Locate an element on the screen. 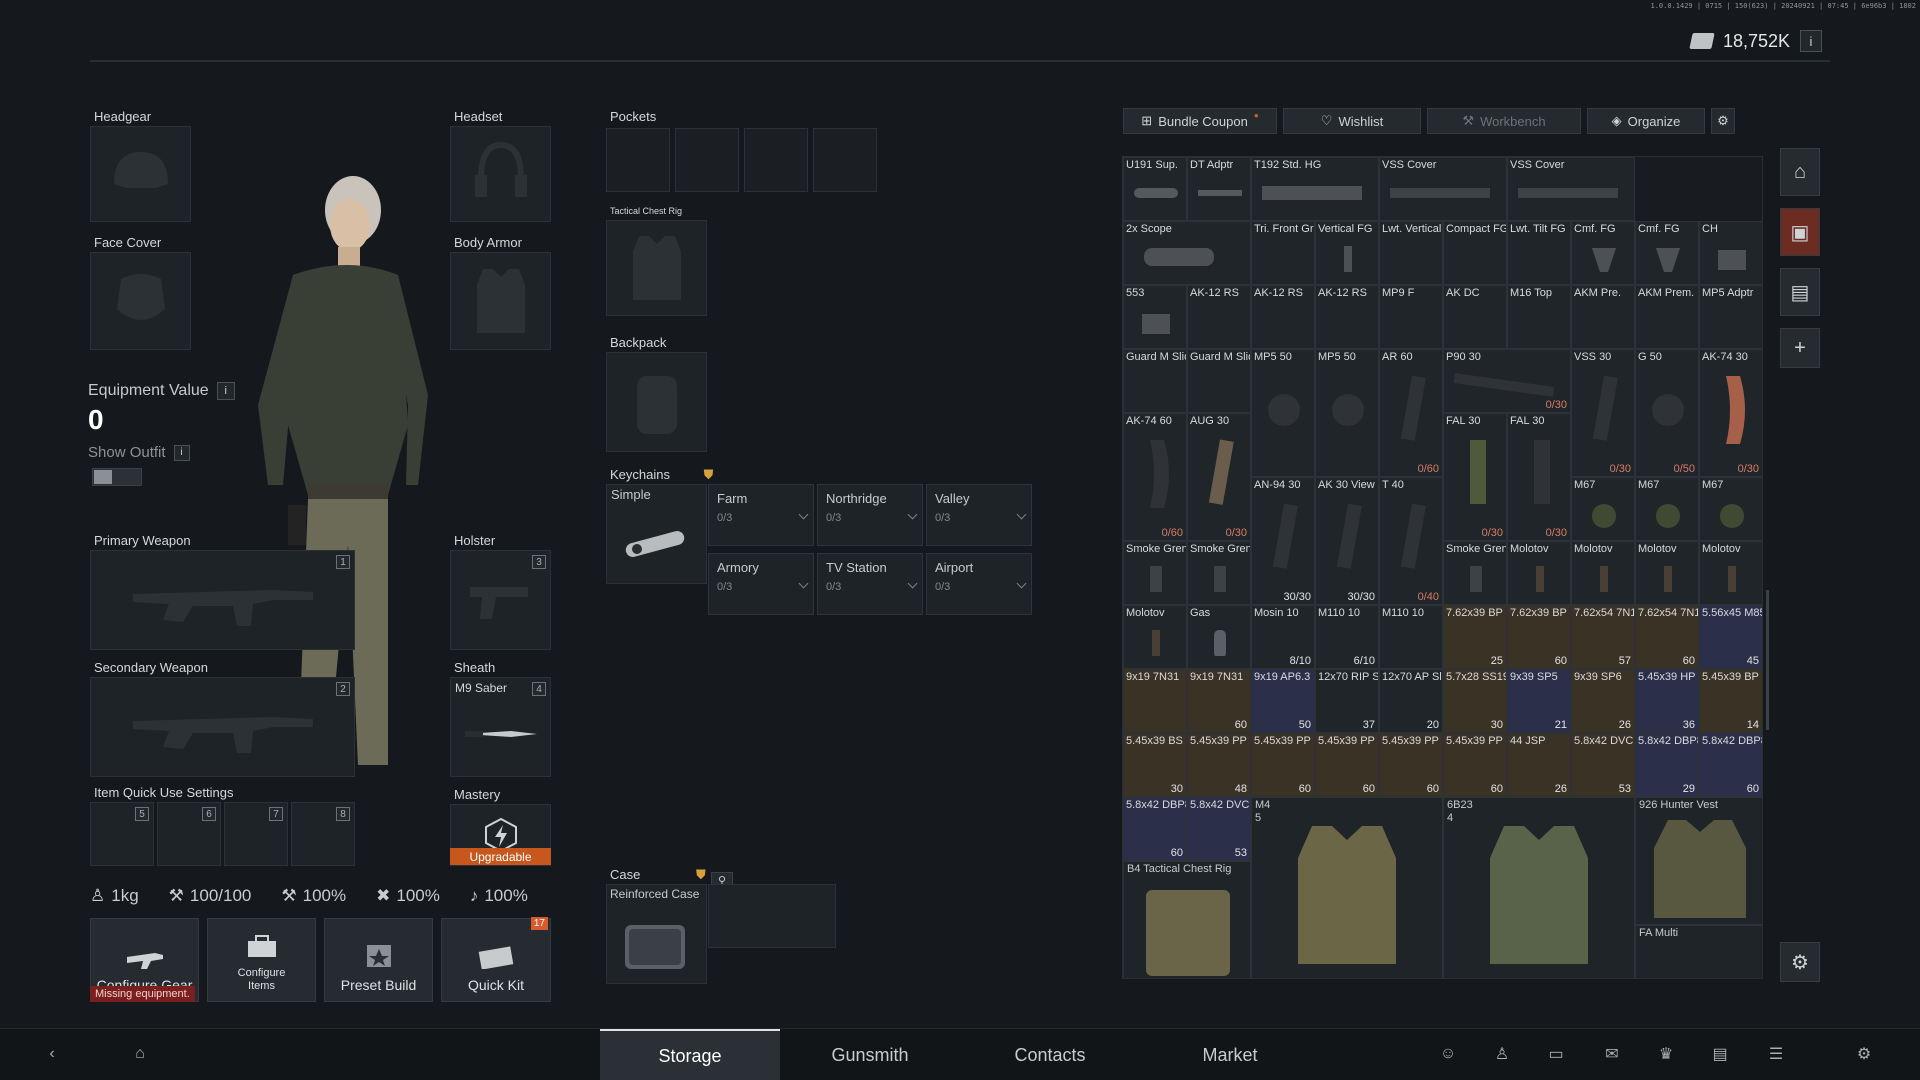 This screenshot has width=1920, height=1080. workbench-button: ⚒ Workbench is located at coordinates (1504, 121).